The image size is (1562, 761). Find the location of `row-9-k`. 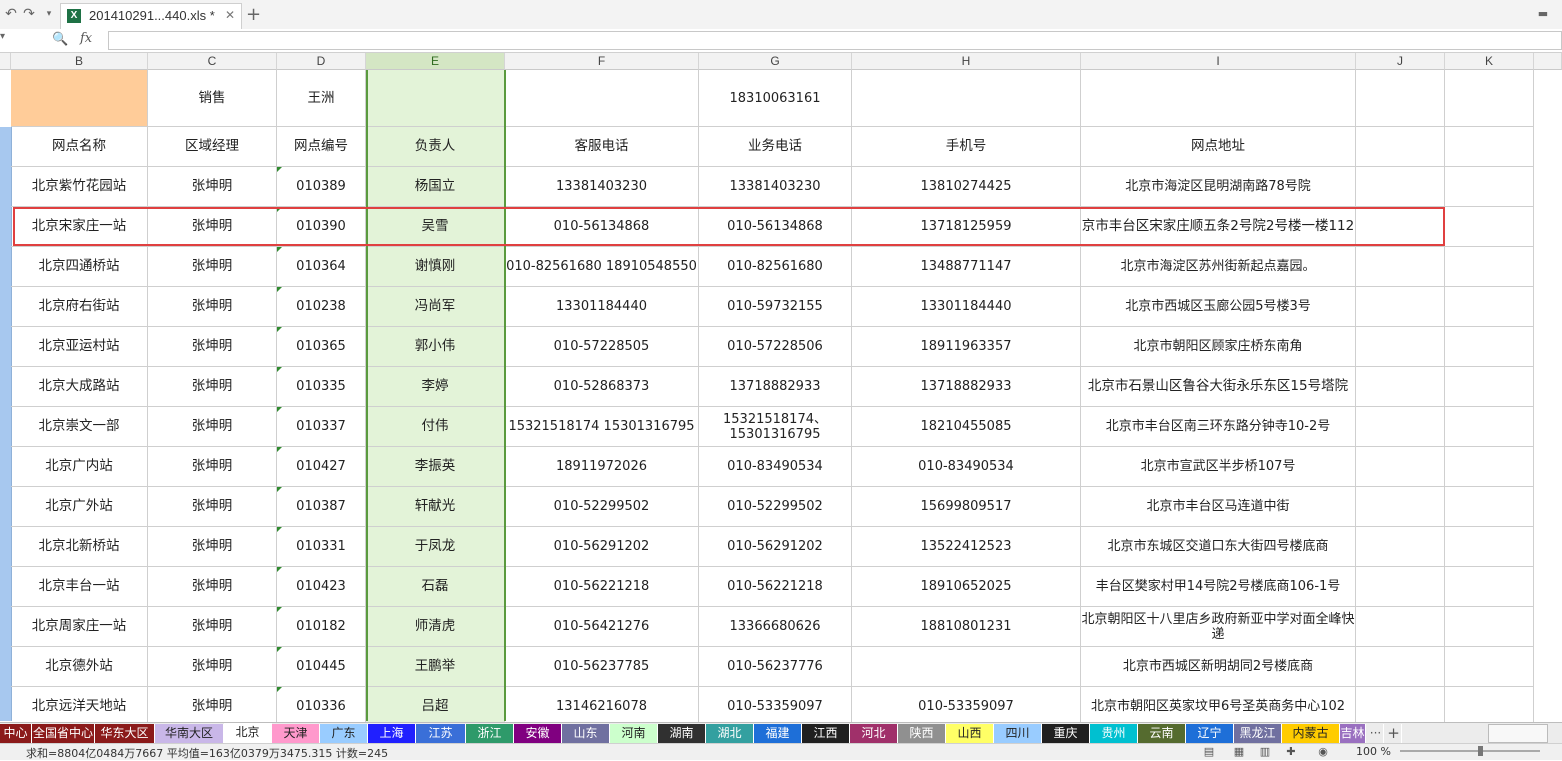

row-9-k is located at coordinates (1489, 507).